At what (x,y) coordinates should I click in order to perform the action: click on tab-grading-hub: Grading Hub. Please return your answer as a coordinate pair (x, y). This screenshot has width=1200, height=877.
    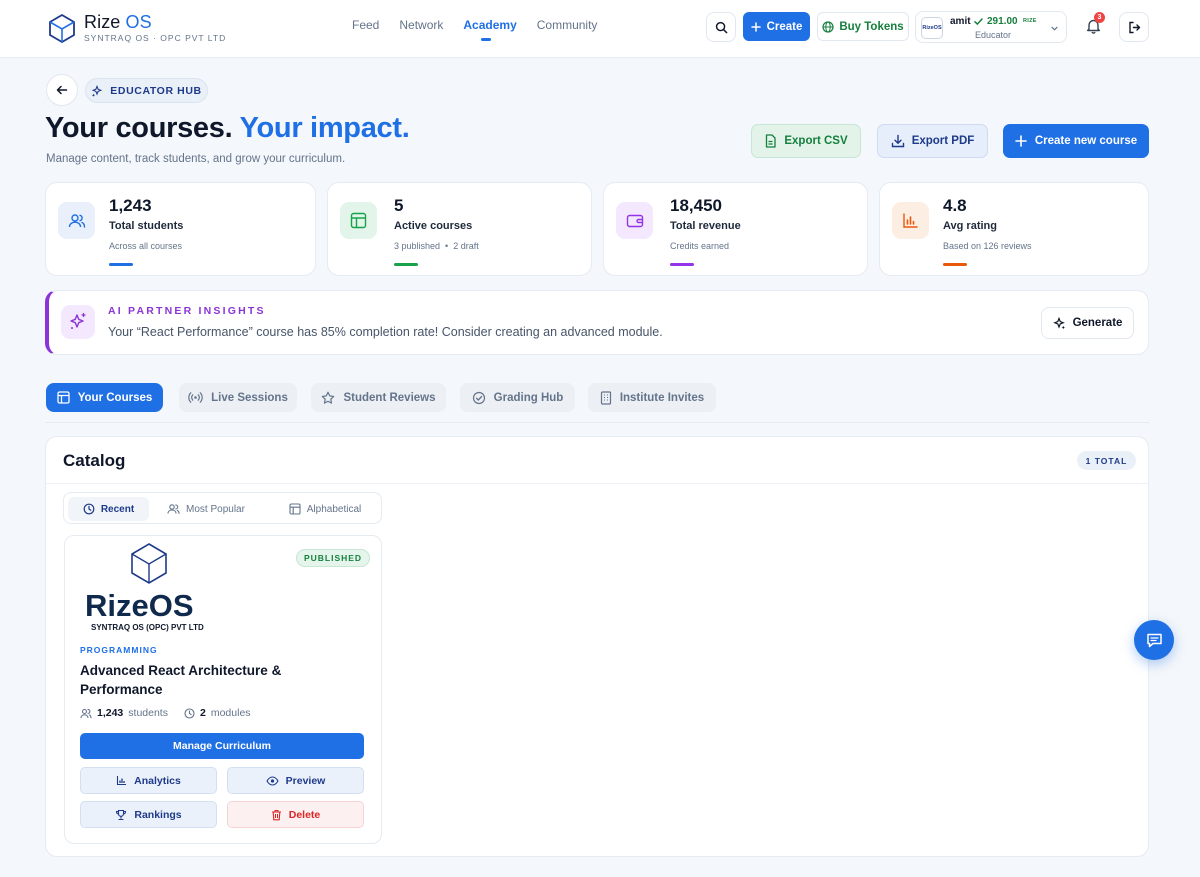
    Looking at the image, I should click on (517, 397).